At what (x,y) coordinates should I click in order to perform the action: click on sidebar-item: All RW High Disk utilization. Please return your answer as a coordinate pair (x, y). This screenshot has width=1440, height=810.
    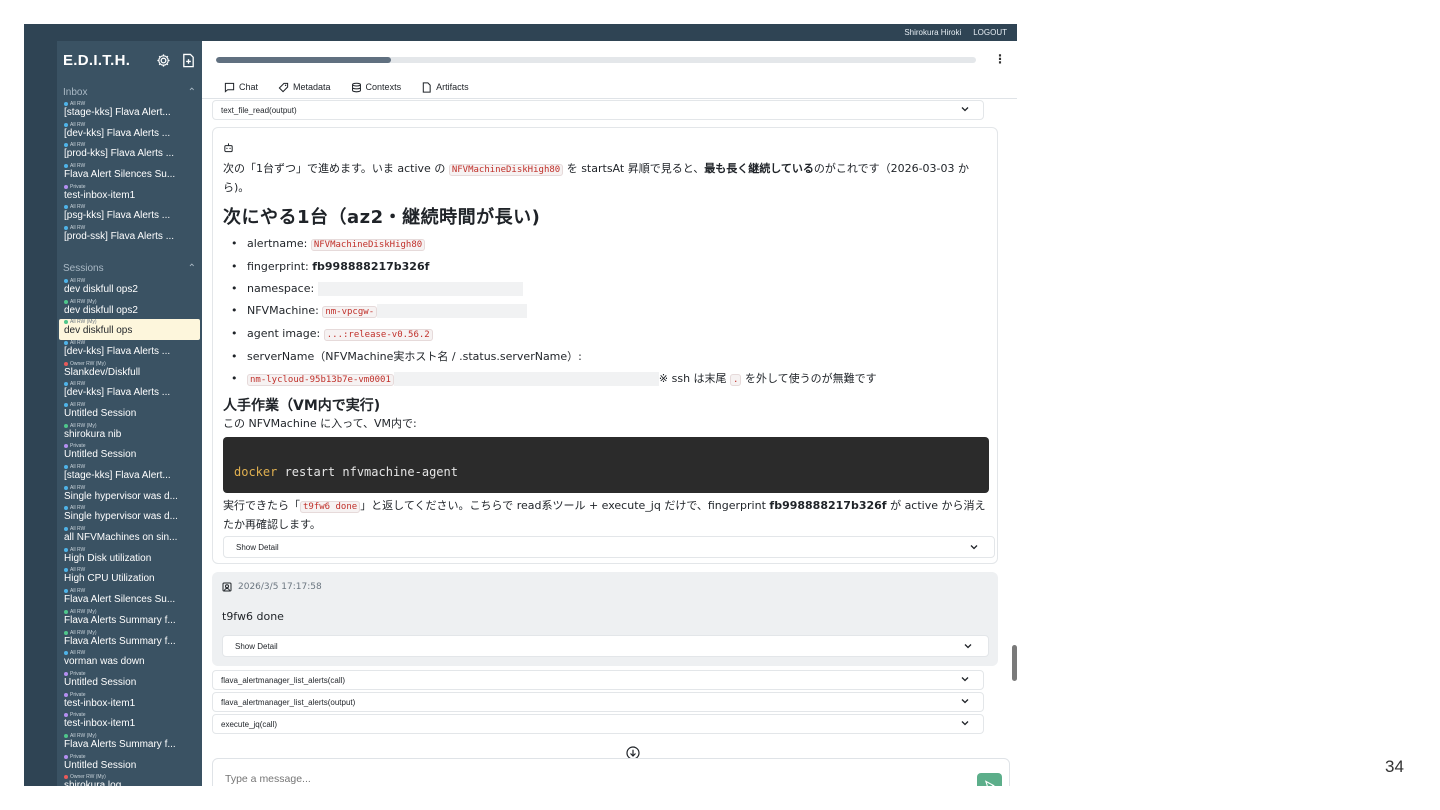
    Looking at the image, I should click on (129, 557).